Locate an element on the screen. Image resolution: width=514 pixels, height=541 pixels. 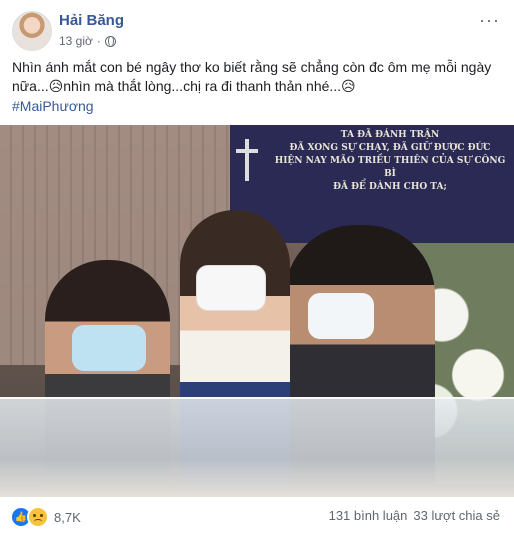
author-avatar is located at coordinates (32, 31).